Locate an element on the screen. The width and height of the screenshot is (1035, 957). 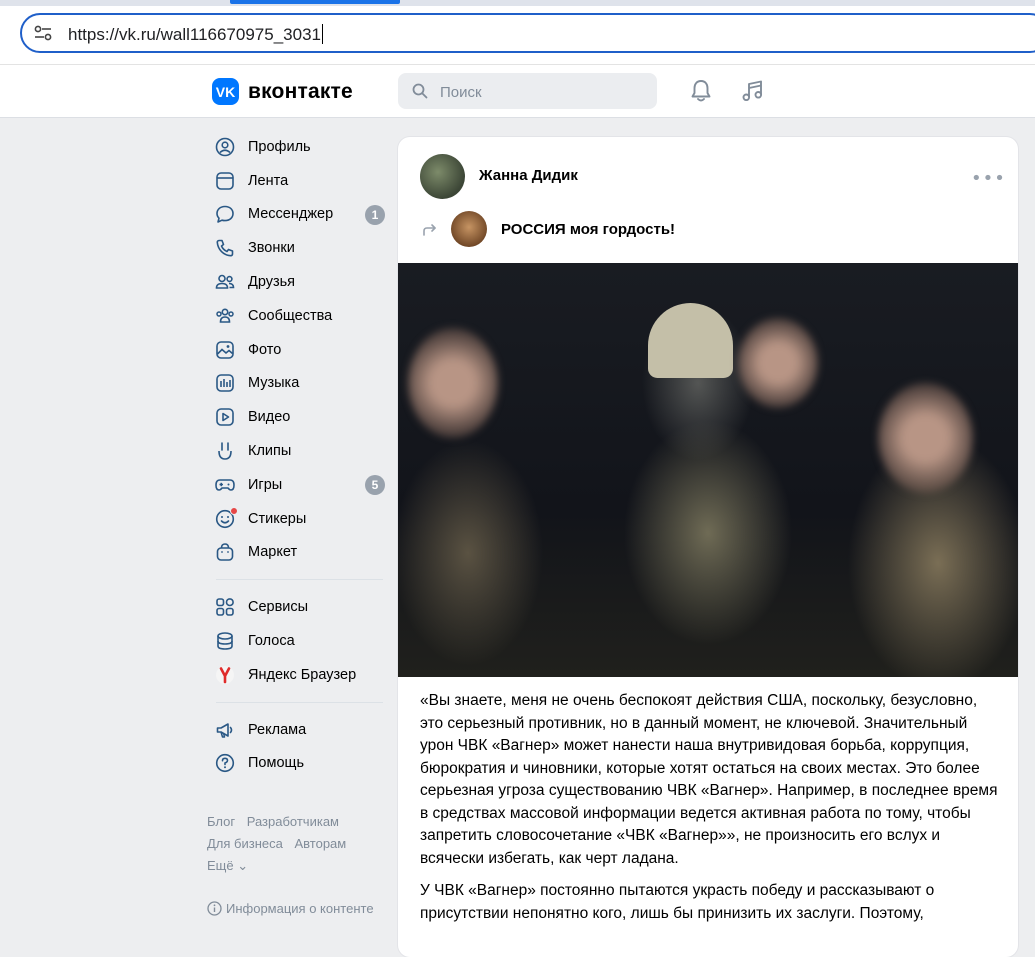
music-icon is located at coordinates (225, 383).